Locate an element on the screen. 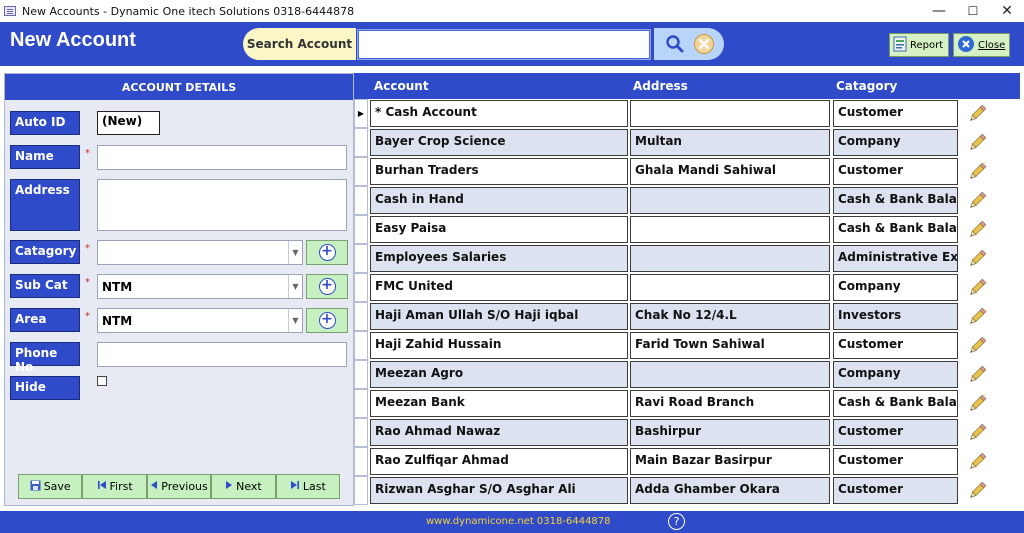 This screenshot has width=1024, height=533. cell-address: Adda Ghamber Okara is located at coordinates (730, 490).